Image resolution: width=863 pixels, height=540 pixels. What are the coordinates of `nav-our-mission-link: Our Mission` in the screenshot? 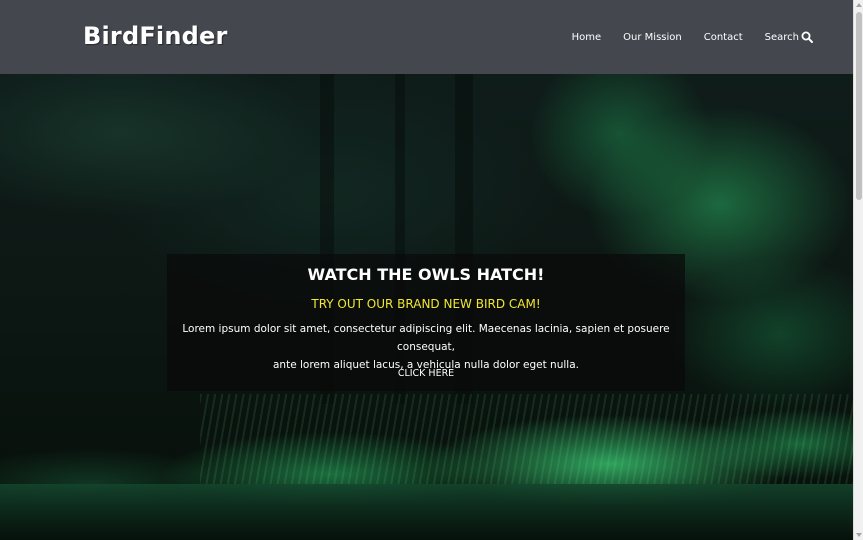 It's located at (652, 37).